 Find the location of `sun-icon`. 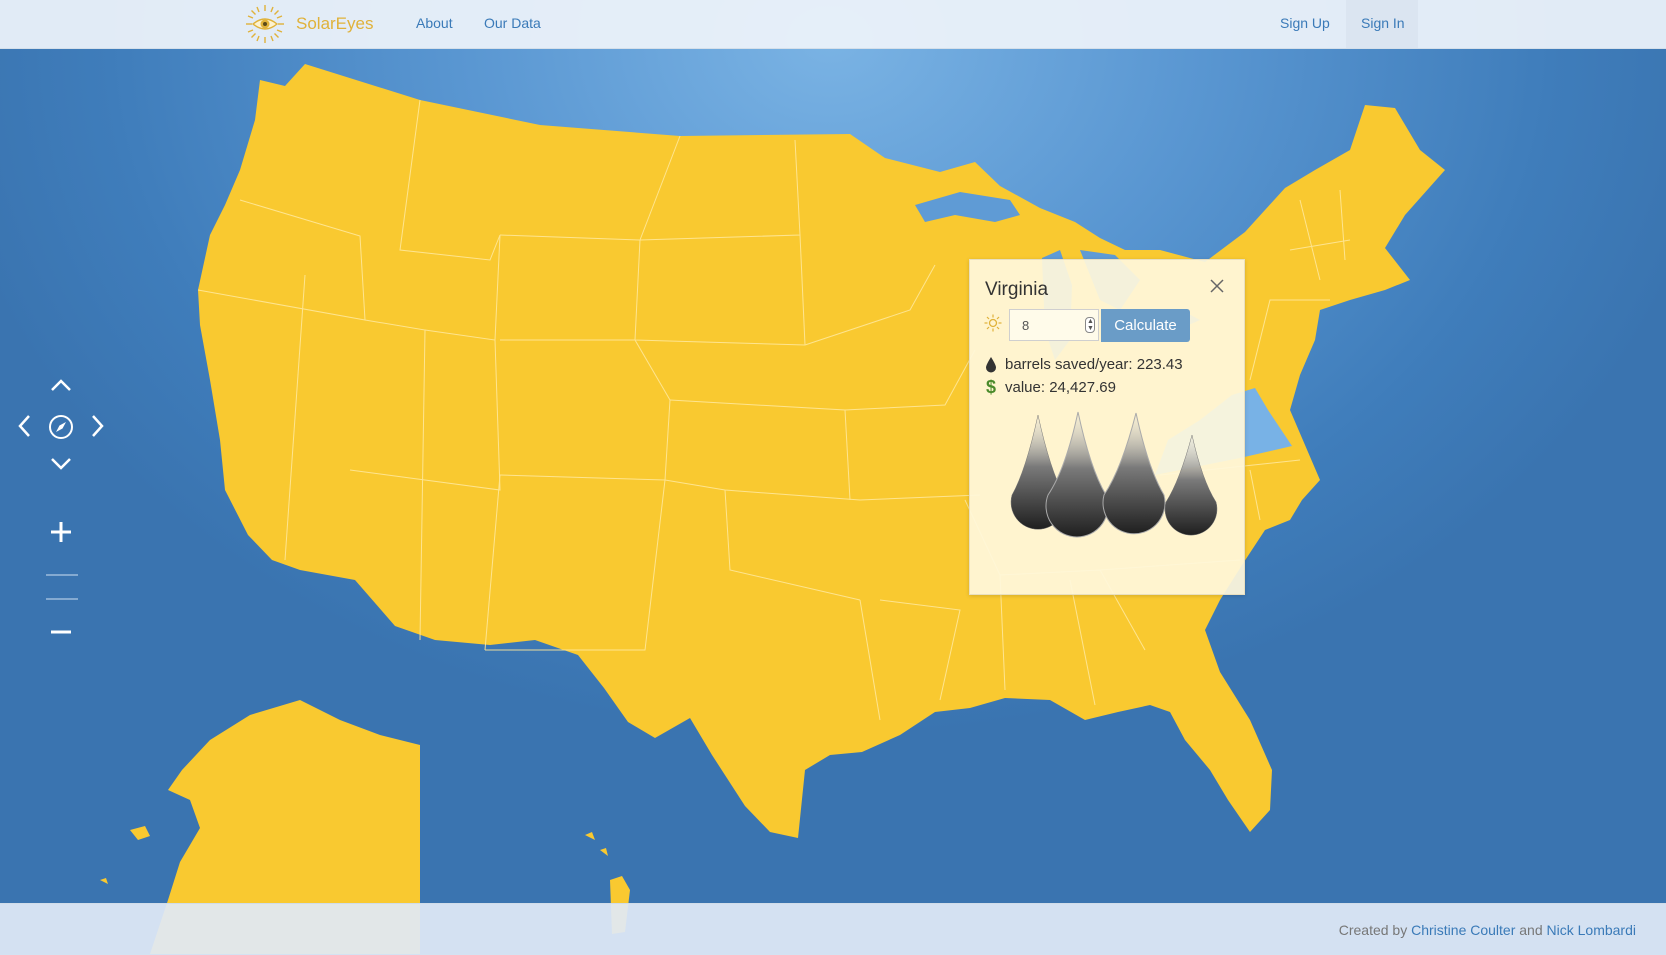

sun-icon is located at coordinates (993, 323).